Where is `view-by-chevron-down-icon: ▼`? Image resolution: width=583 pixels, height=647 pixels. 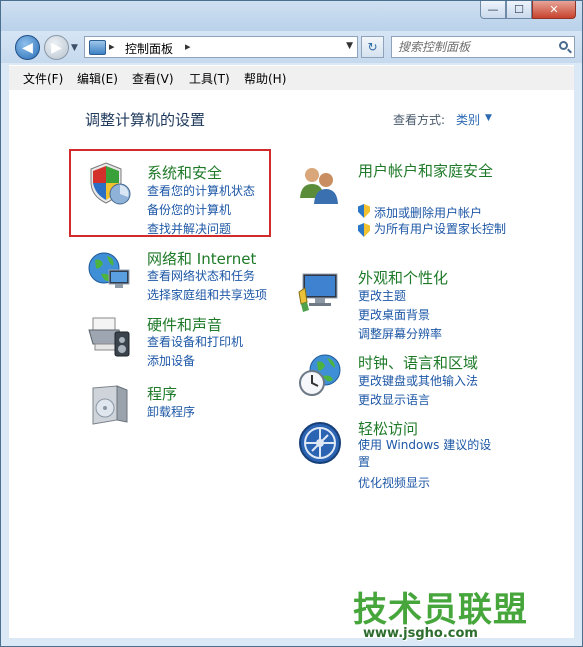
view-by-chevron-down-icon: ▼ is located at coordinates (488, 118).